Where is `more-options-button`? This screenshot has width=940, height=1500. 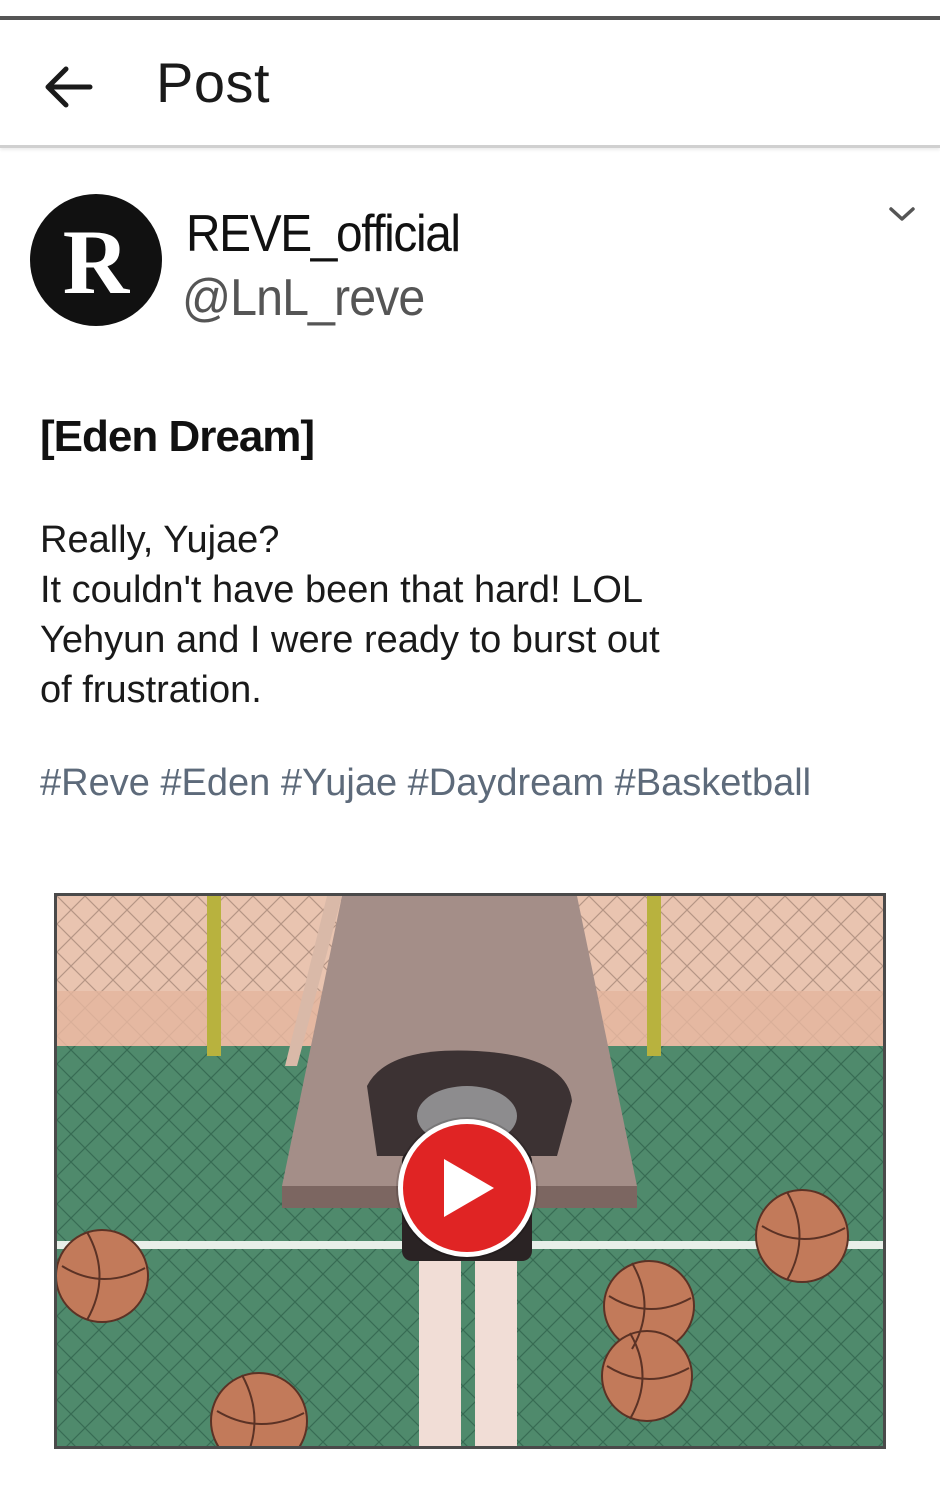 more-options-button is located at coordinates (902, 214).